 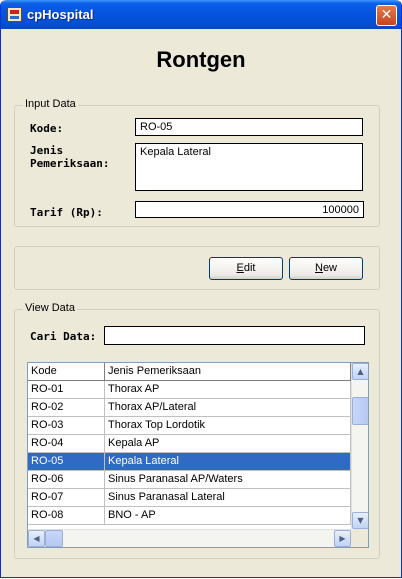 What do you see at coordinates (47, 150) in the screenshot?
I see `jenis-label-line1: Jenis` at bounding box center [47, 150].